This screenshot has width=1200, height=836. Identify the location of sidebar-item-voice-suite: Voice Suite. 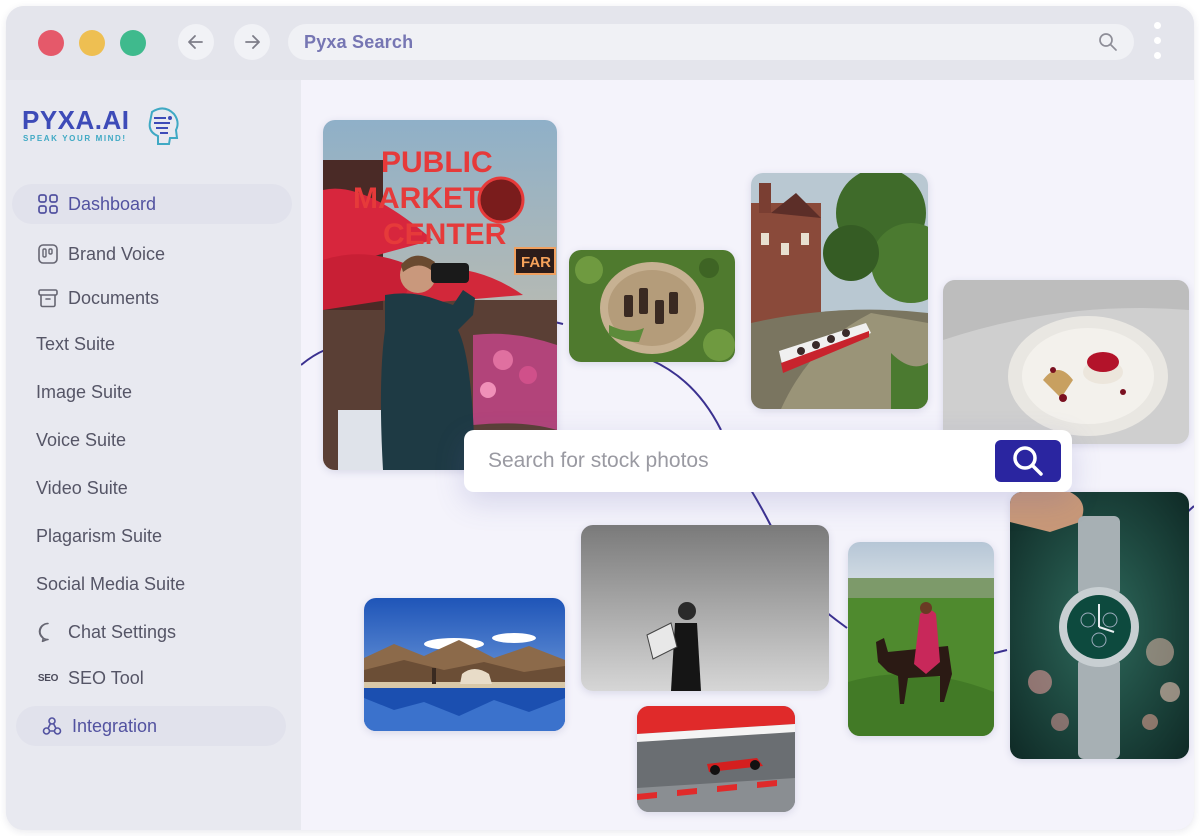
(152, 440).